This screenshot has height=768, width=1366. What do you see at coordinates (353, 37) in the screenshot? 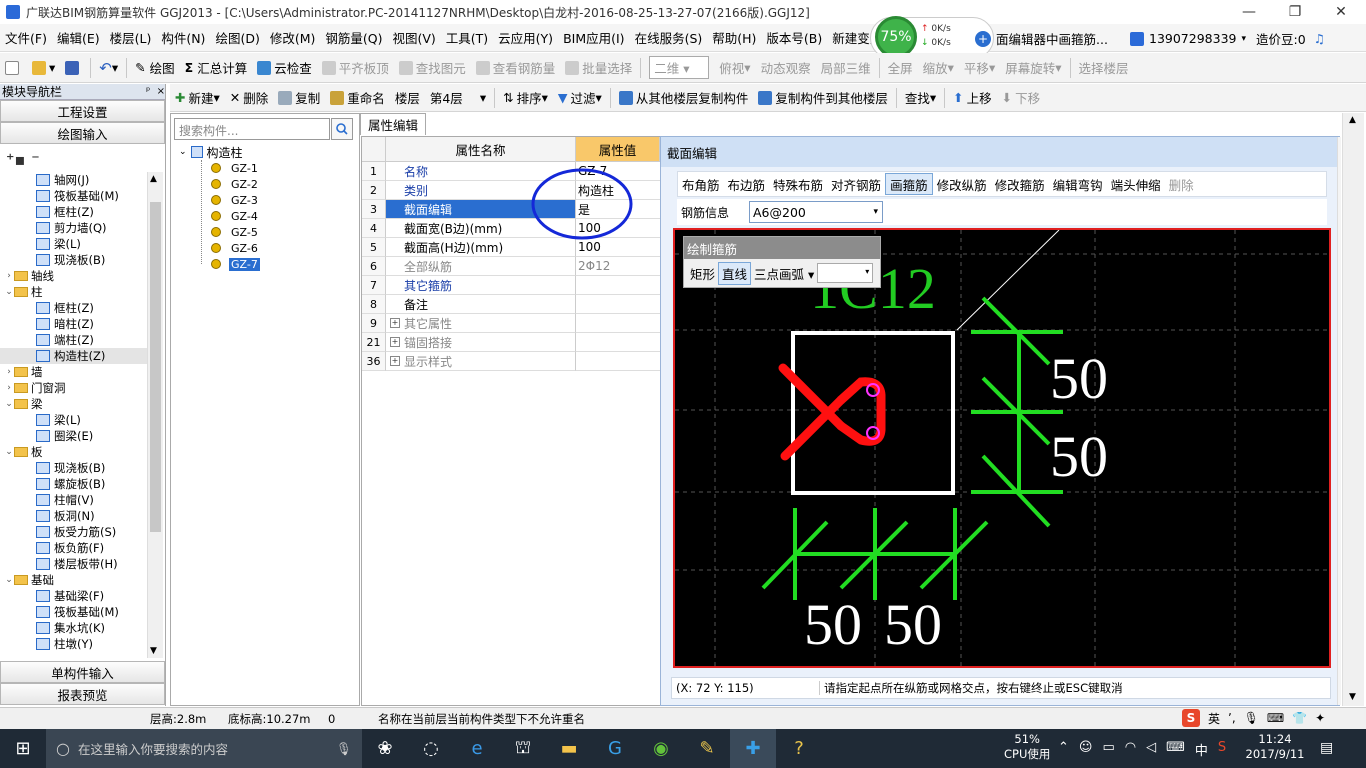
I see `menu-item: 钢筋量(Q)` at bounding box center [353, 37].